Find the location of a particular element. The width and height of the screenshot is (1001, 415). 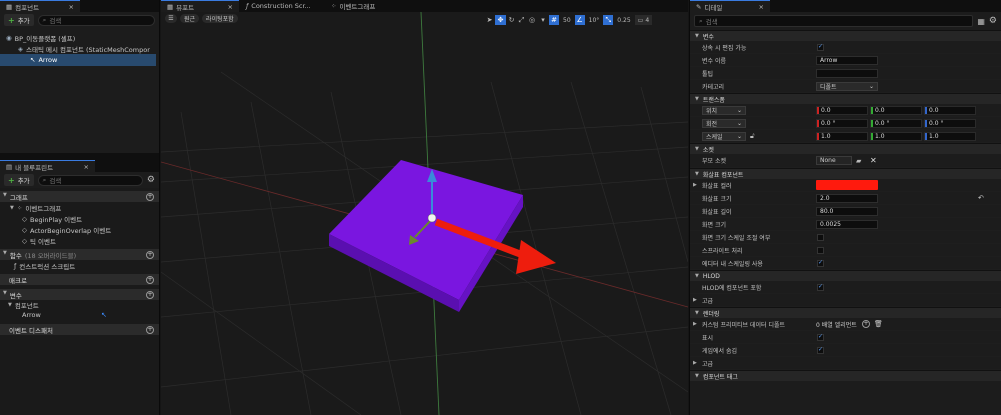

transform-section: ▼ 트랜스폼 is located at coordinates (845, 98).